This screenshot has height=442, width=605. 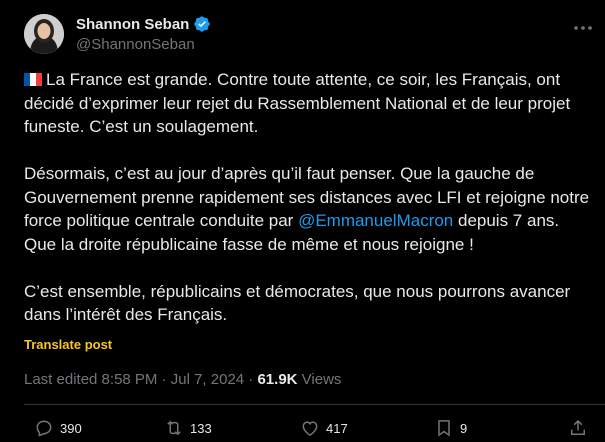 I want to click on views-count: 61.9K, so click(x=277, y=379).